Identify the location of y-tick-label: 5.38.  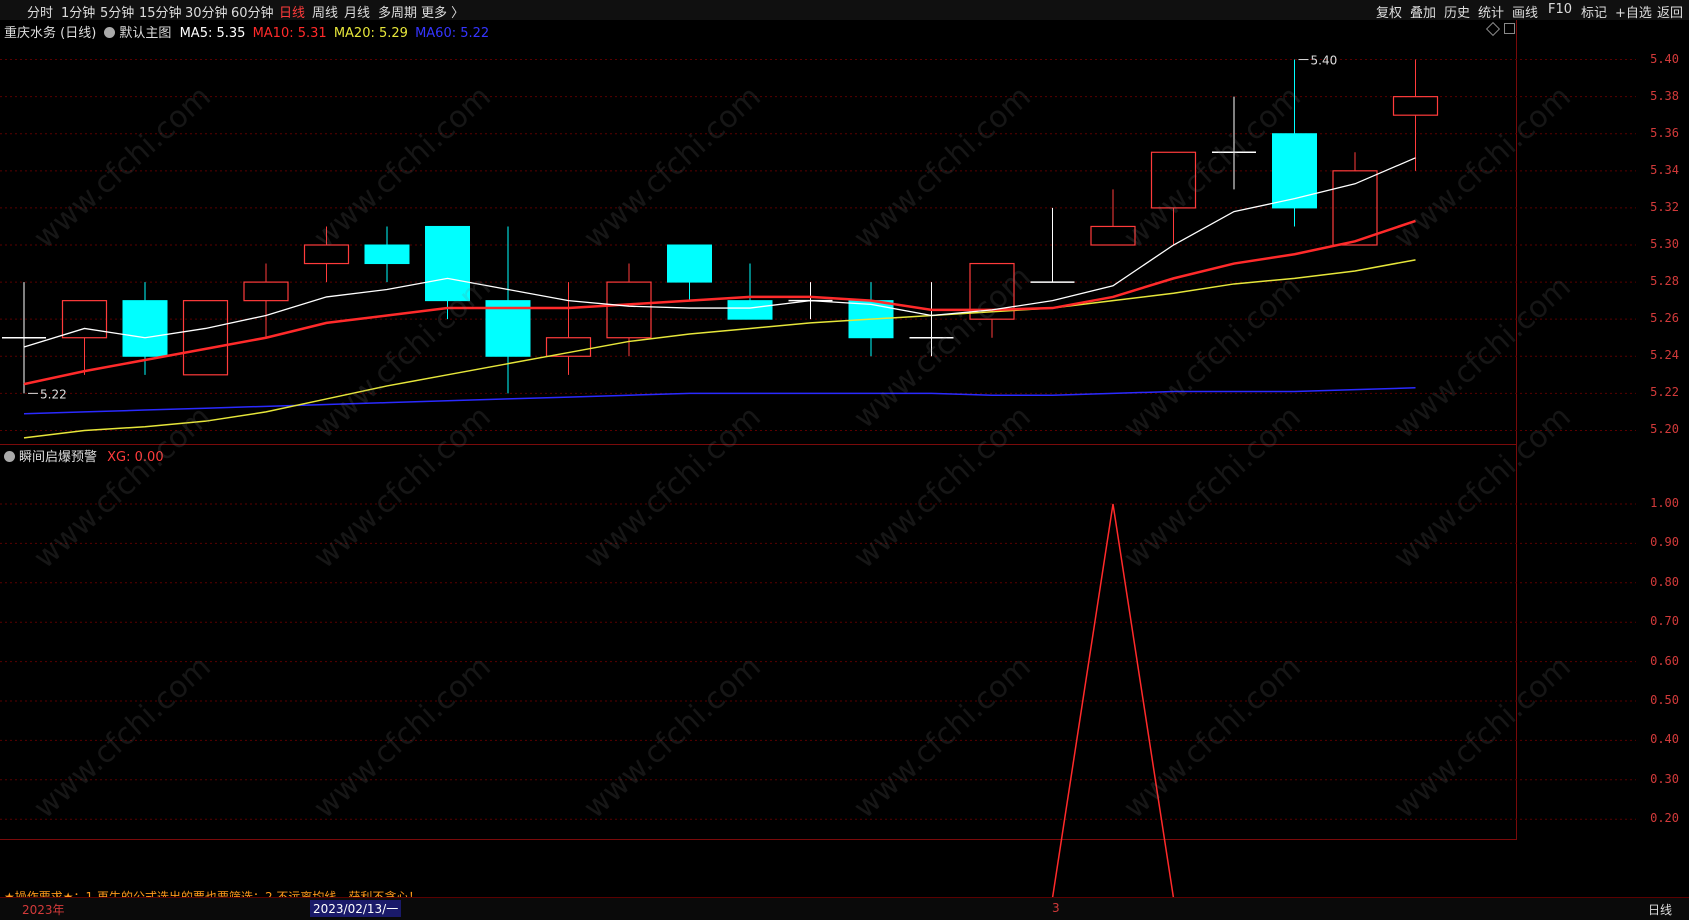
(1664, 95).